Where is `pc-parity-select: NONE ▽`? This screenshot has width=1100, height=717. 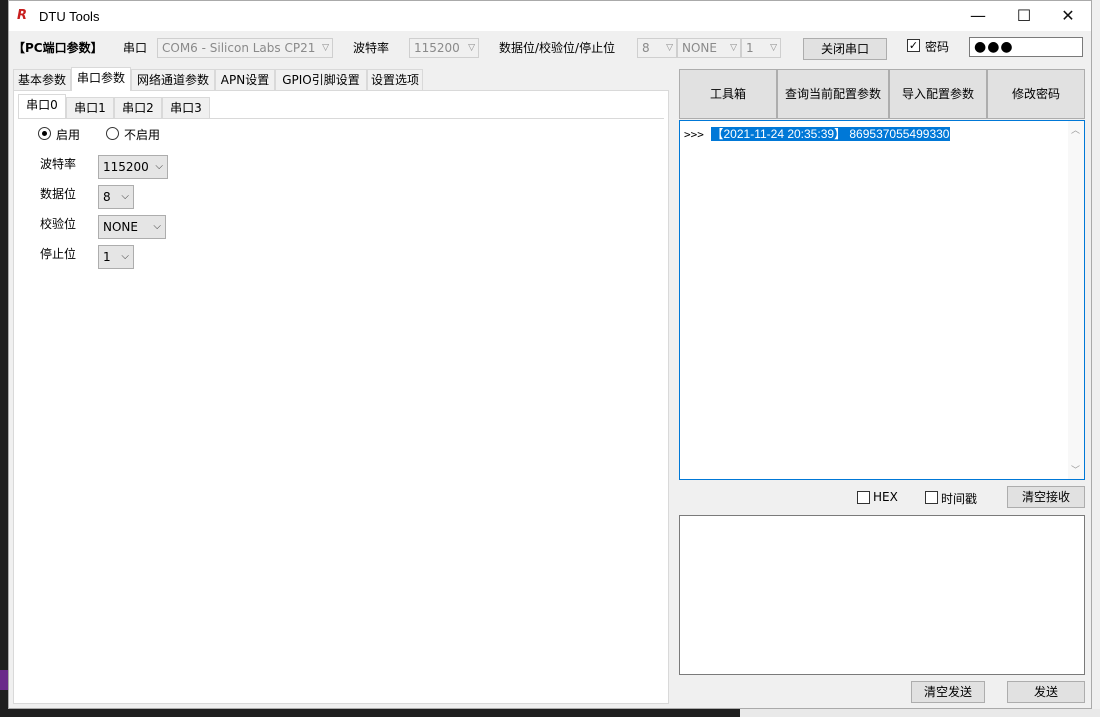 pc-parity-select: NONE ▽ is located at coordinates (709, 48).